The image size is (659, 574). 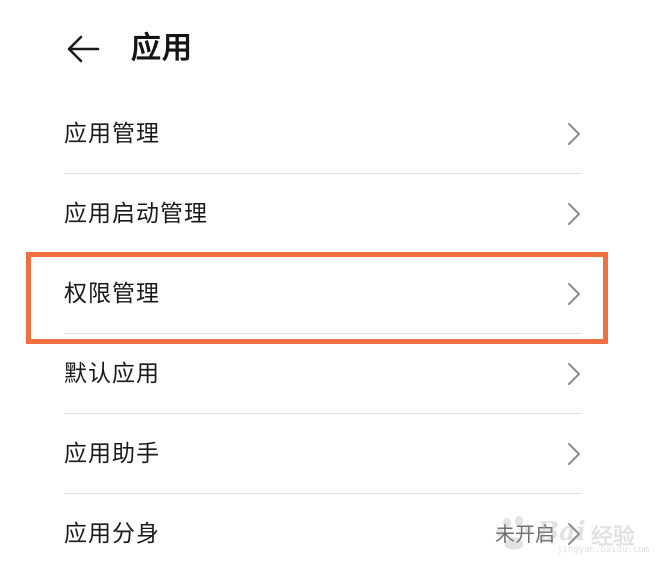 I want to click on list-item-label: 权限管理, so click(x=112, y=294).